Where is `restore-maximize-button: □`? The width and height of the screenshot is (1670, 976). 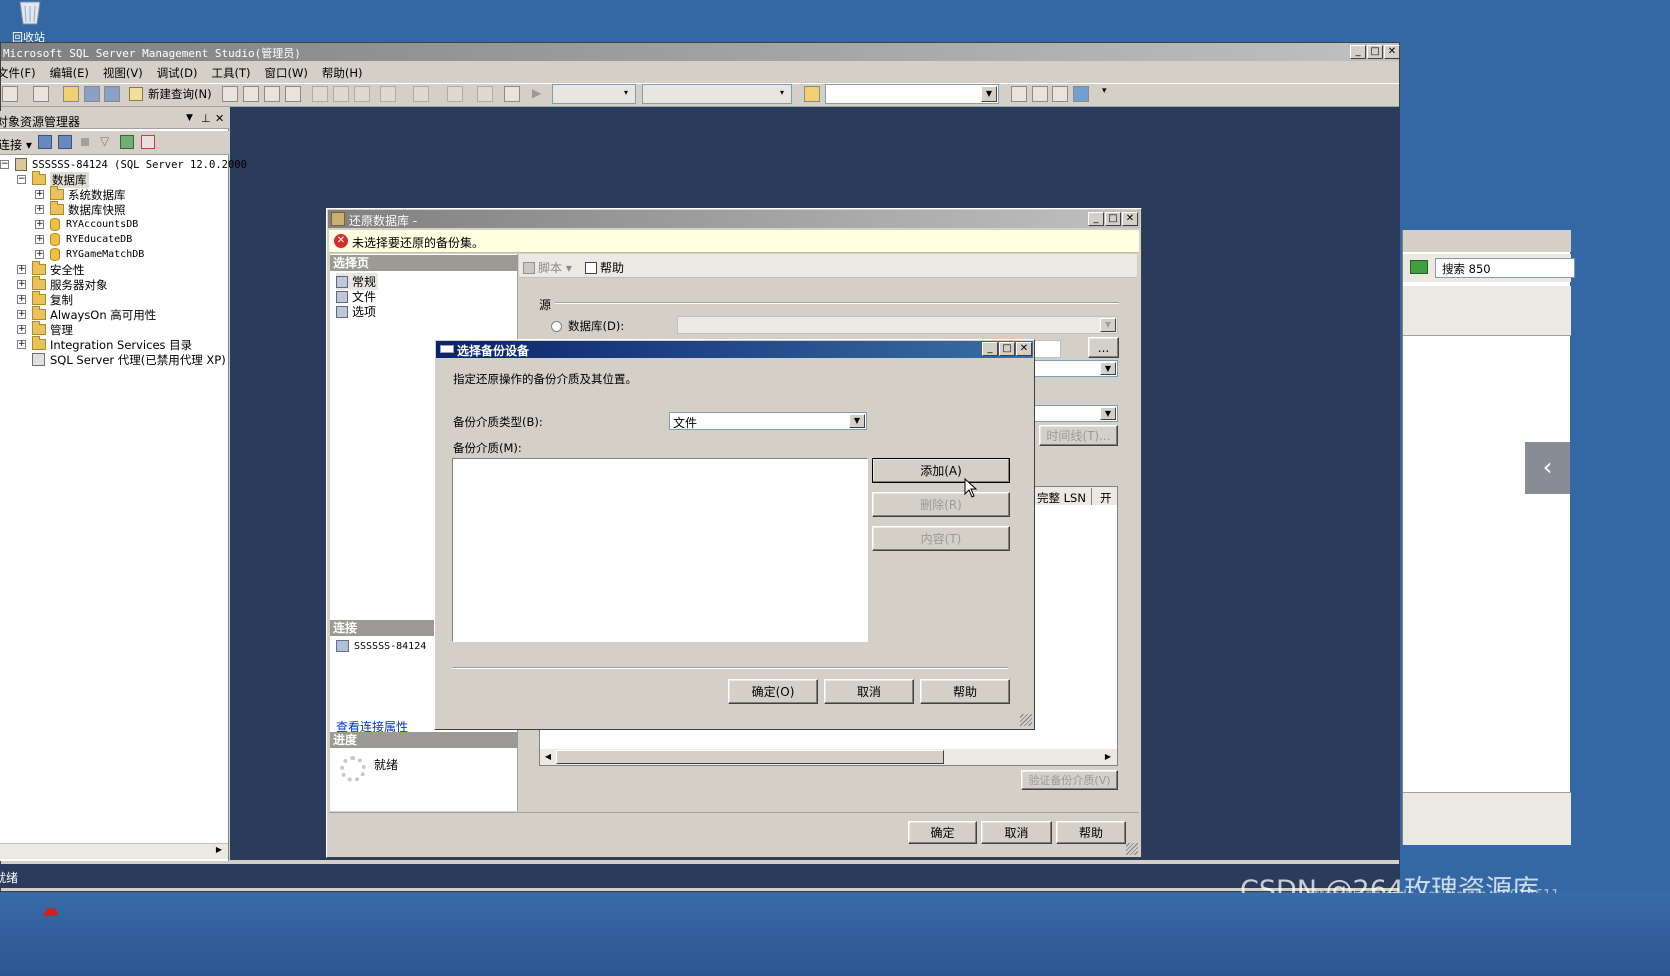 restore-maximize-button: □ is located at coordinates (1113, 219).